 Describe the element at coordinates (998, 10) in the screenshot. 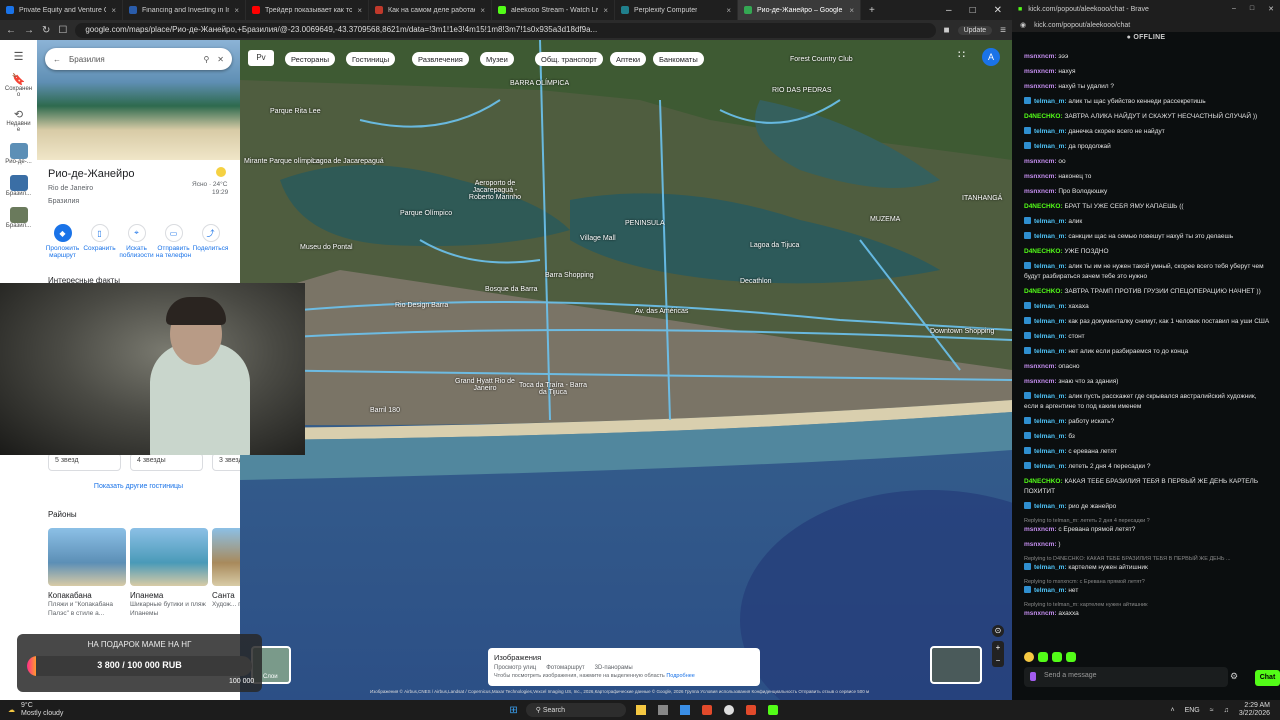

I see `close-window-icon: ✕` at that location.